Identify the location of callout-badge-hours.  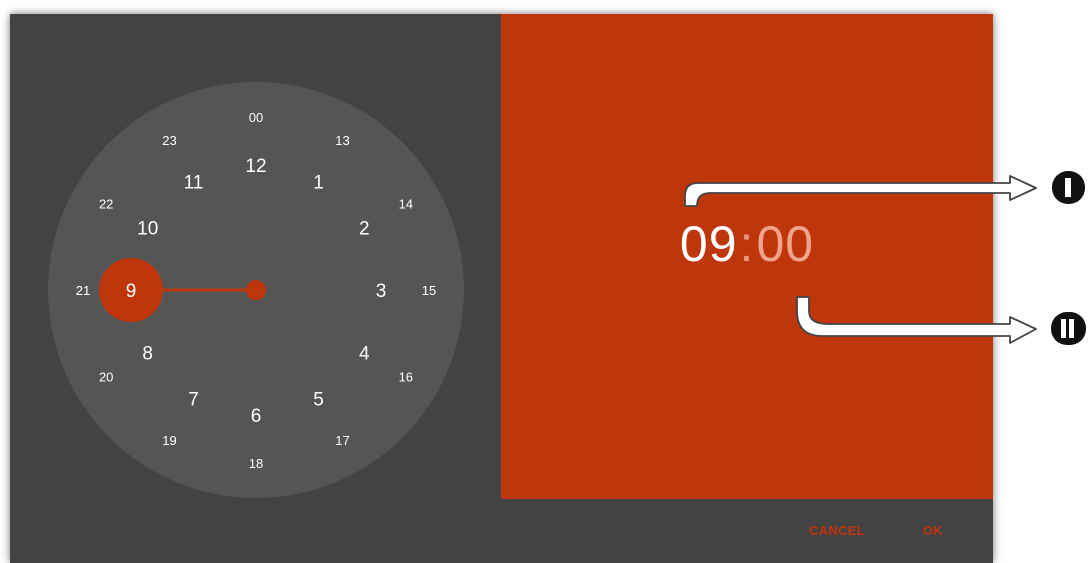
(1068, 187).